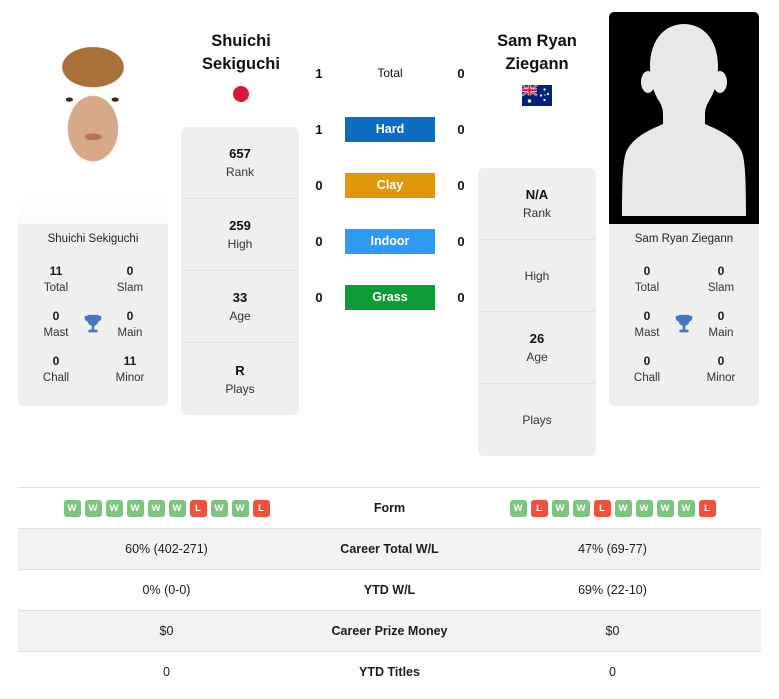 The width and height of the screenshot is (779, 699). Describe the element at coordinates (319, 297) in the screenshot. I see `h2h-grass-left: 0` at that location.